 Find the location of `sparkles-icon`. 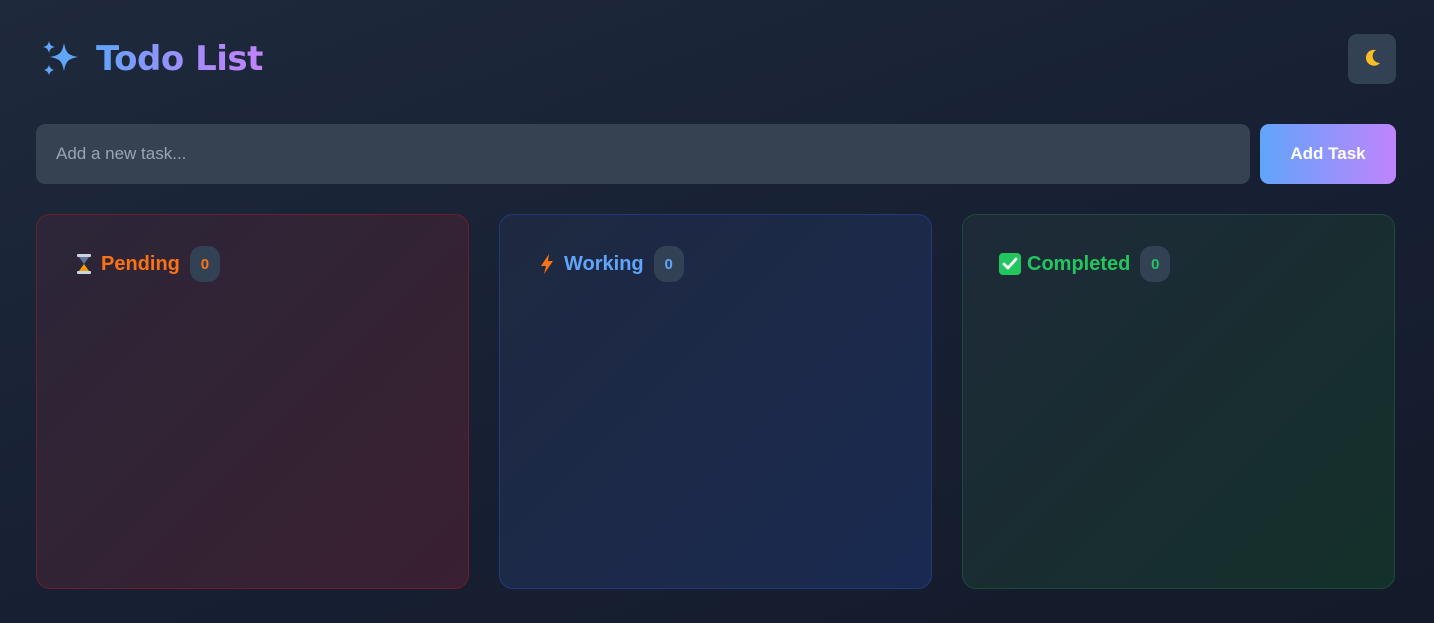

sparkles-icon is located at coordinates (62, 59).